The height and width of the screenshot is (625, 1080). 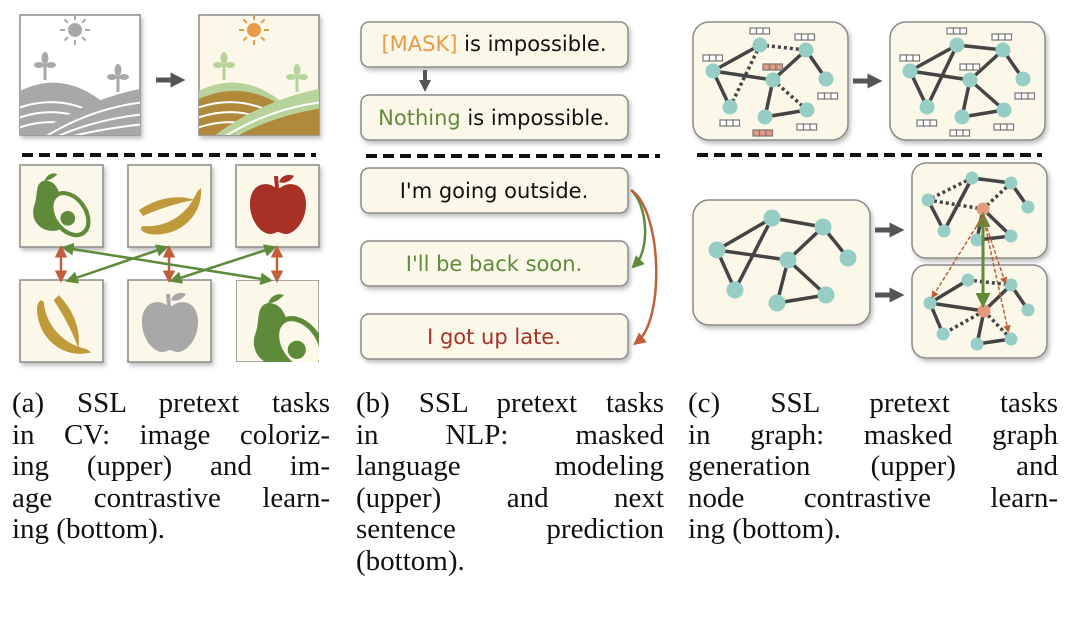 What do you see at coordinates (531, 44) in the screenshot?
I see `masked-sentence-rest: is impossible.` at bounding box center [531, 44].